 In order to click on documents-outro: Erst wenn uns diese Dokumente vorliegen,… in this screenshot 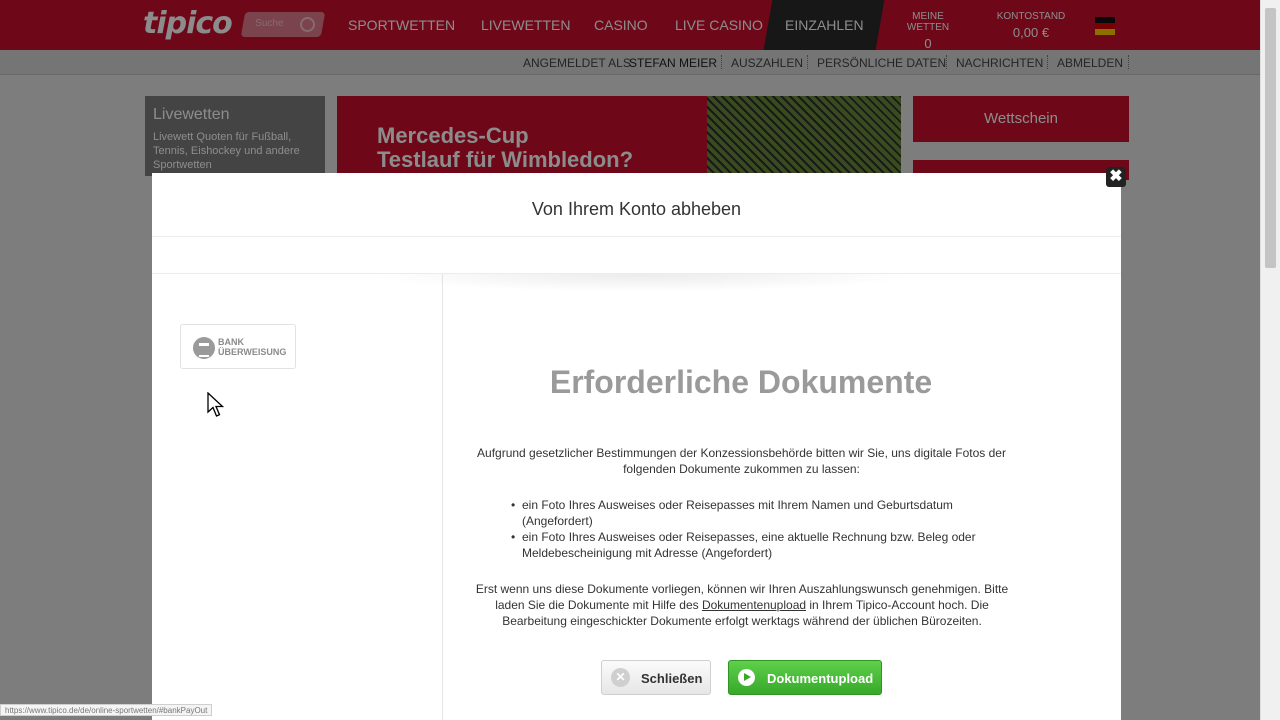, I will do `click(742, 605)`.